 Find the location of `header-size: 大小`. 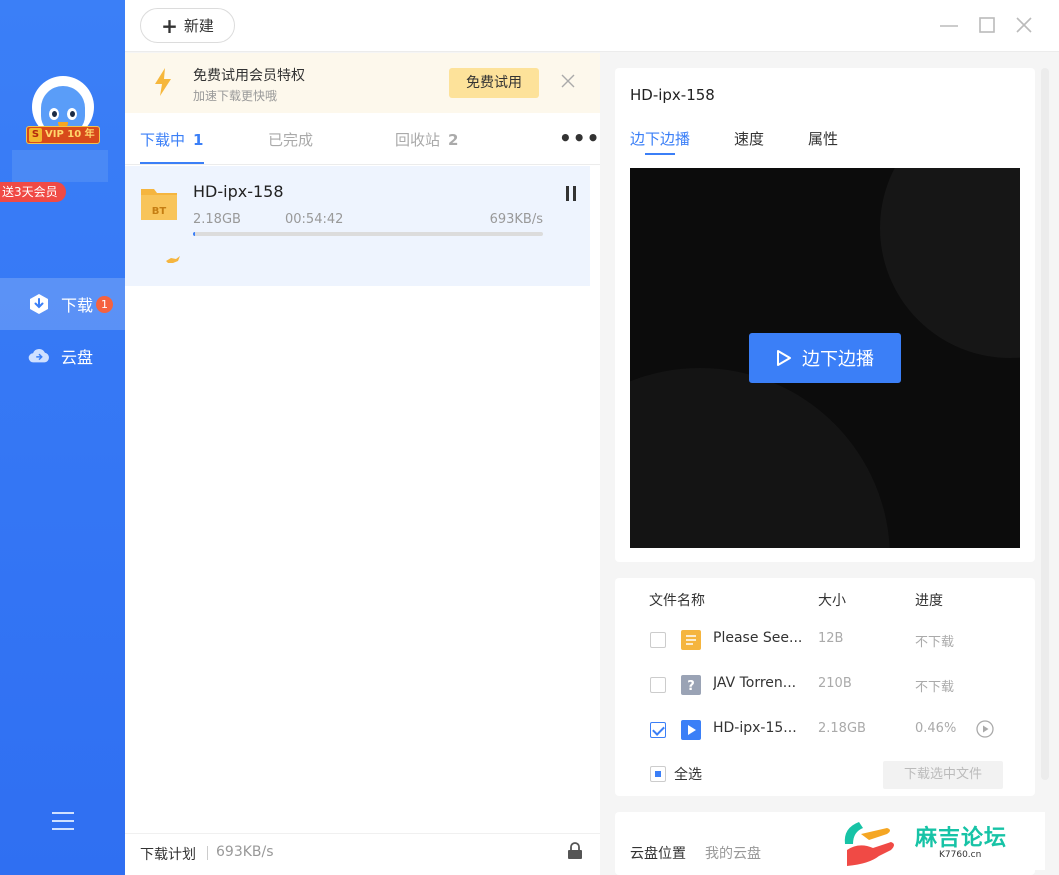

header-size: 大小 is located at coordinates (832, 601).